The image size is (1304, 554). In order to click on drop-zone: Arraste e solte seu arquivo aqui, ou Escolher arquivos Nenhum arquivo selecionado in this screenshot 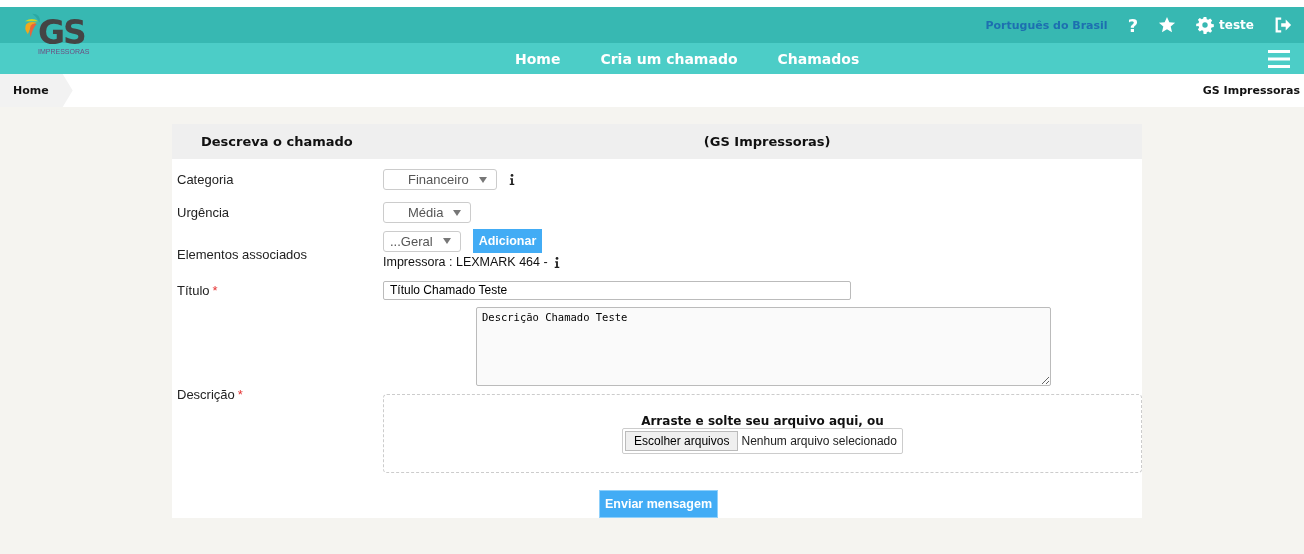, I will do `click(762, 433)`.